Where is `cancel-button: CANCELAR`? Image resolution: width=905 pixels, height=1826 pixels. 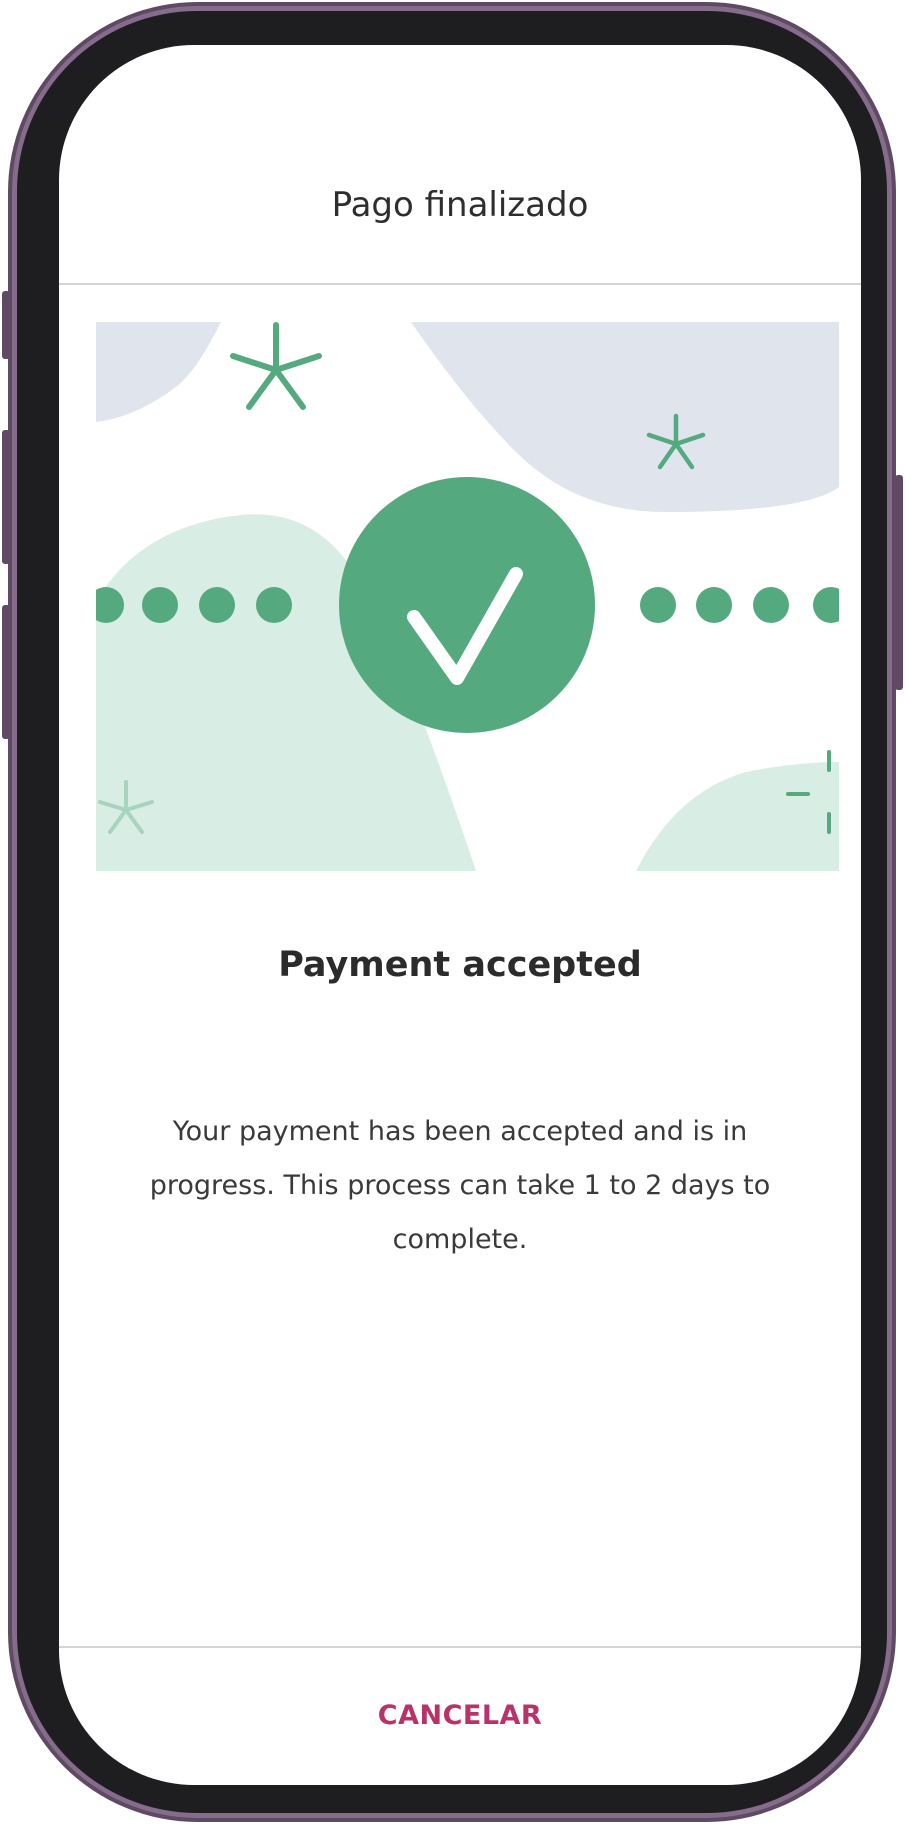
cancel-button: CANCELAR is located at coordinates (460, 1715).